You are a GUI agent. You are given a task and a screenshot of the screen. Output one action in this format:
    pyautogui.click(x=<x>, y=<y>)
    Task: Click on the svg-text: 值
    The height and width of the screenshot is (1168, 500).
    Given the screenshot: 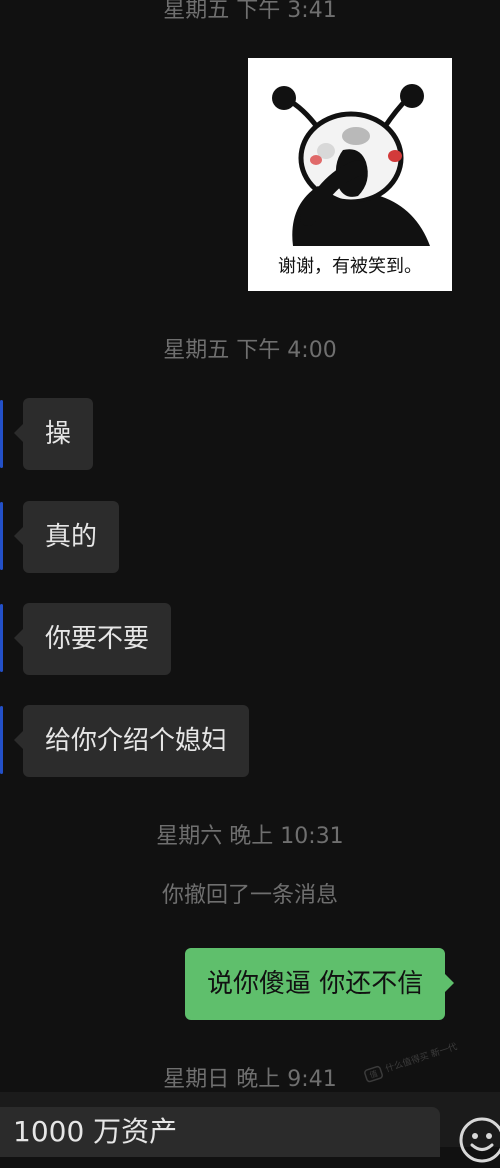 What is the action you would take?
    pyautogui.click(x=373, y=1074)
    